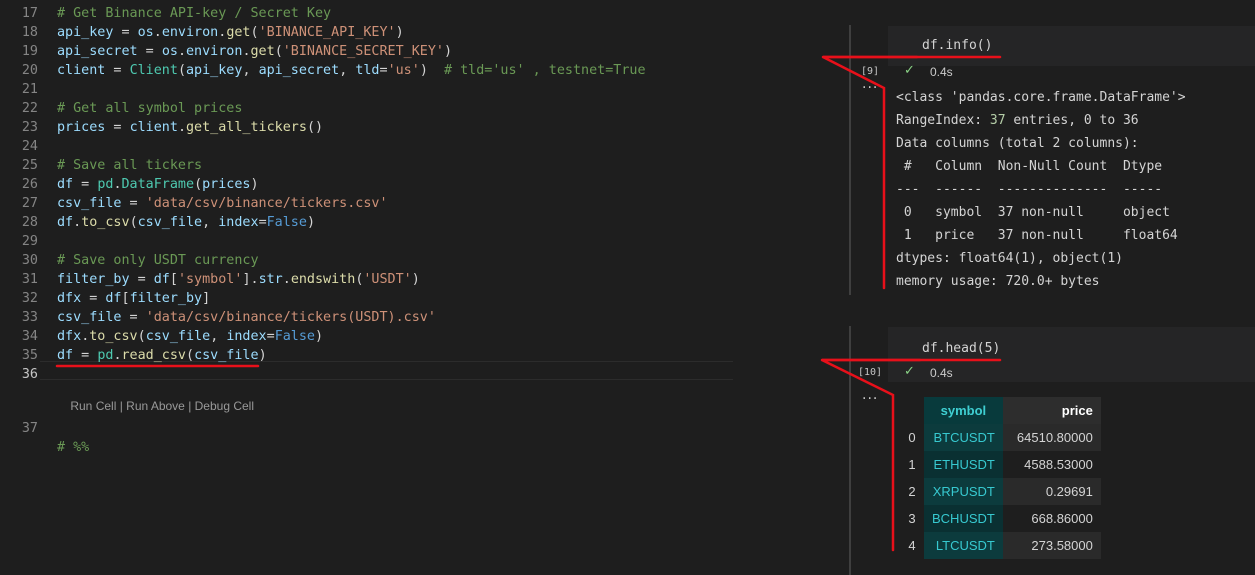 This screenshot has width=1255, height=575. Describe the element at coordinates (957, 45) in the screenshot. I see `cell-code-info: df.info()` at that location.